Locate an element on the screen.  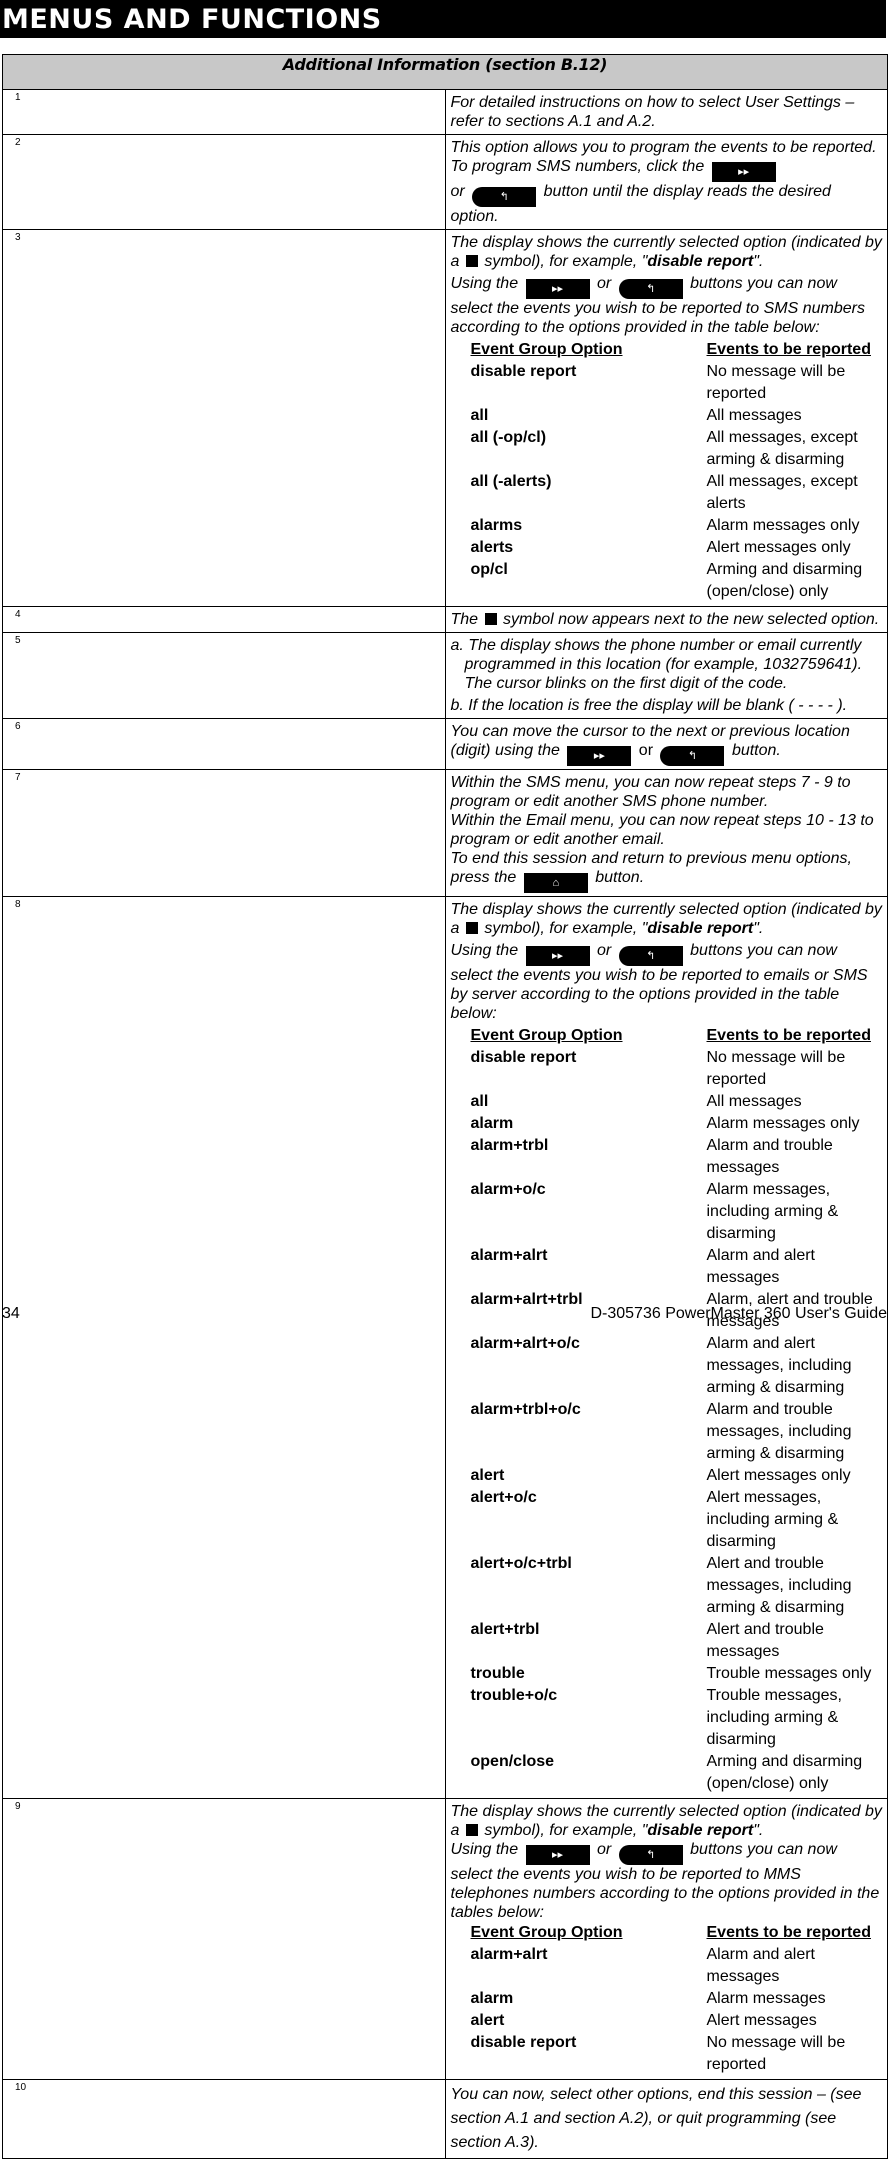
option-row: trouble Trouble messages only is located at coordinates (677, 1674).